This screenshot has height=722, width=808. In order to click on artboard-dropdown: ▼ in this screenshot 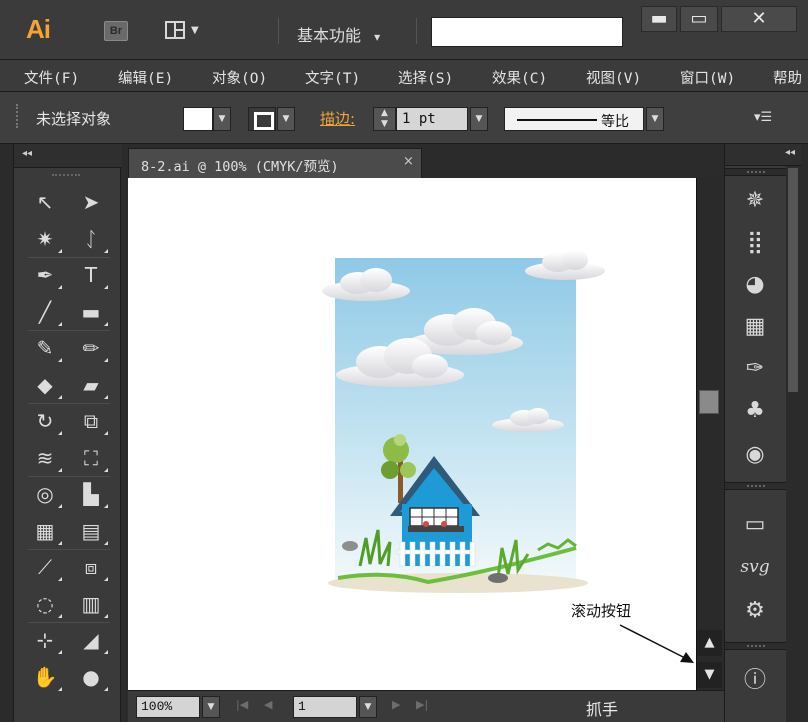, I will do `click(368, 707)`.